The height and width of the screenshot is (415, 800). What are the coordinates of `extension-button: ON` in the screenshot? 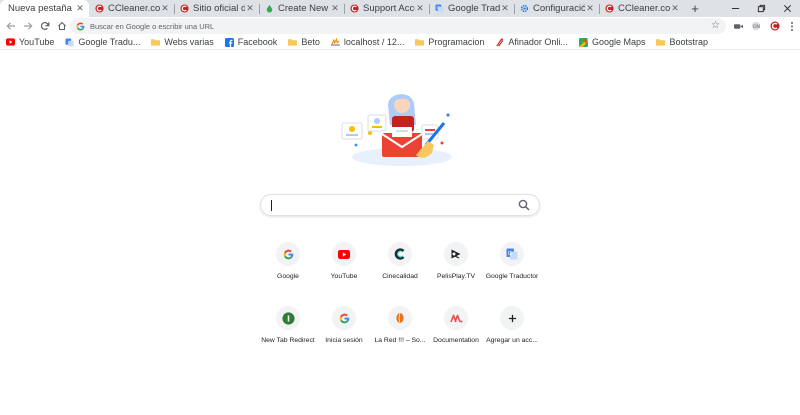 It's located at (755, 26).